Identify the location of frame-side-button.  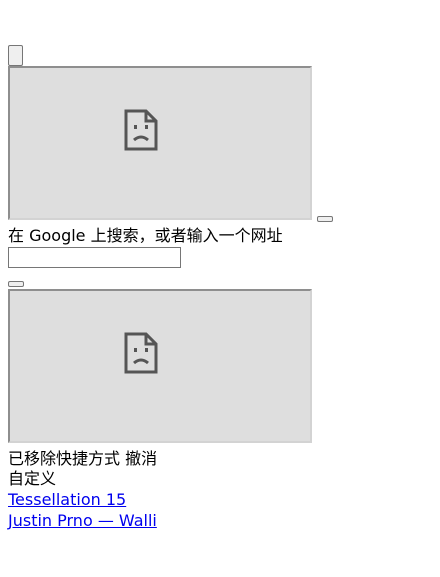
(325, 219).